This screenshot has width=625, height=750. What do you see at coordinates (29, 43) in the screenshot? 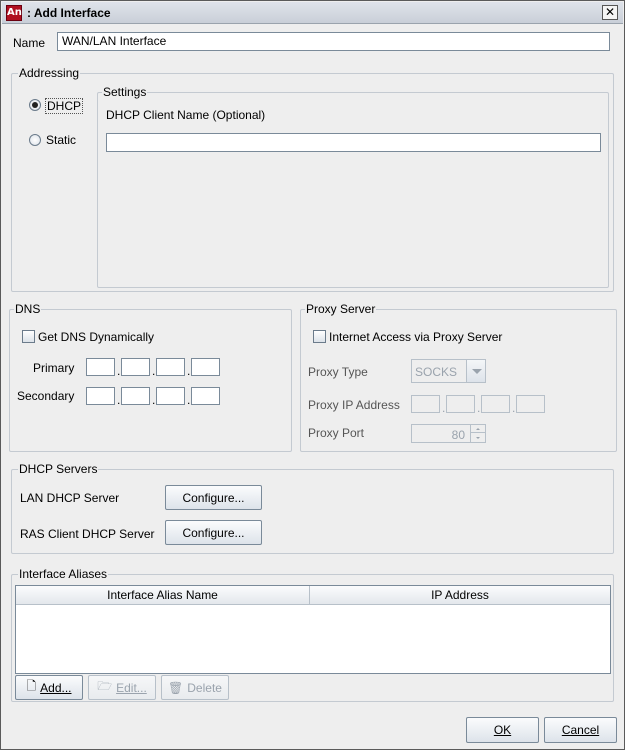
I see `name-label: Name` at bounding box center [29, 43].